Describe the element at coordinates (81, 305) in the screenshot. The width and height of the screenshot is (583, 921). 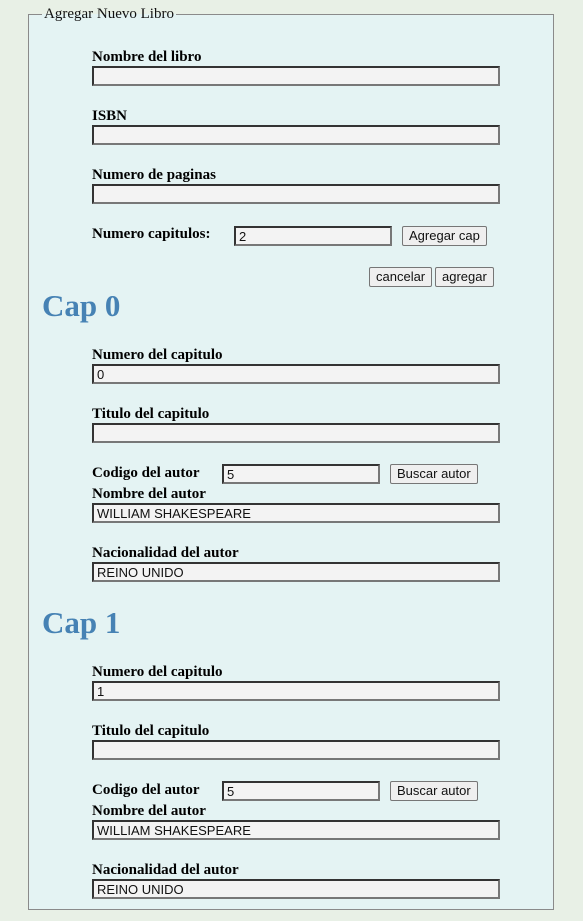
I see `chapter-heading: Cap 0` at that location.